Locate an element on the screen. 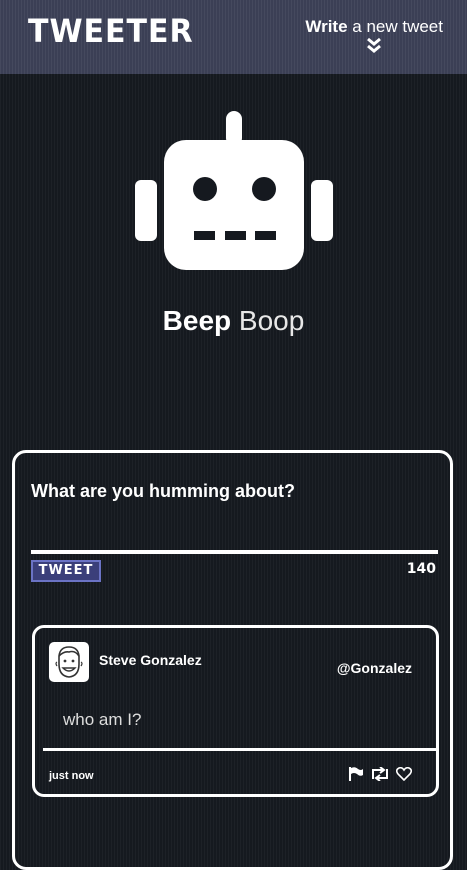 The image size is (467, 870). char-counter: 140 is located at coordinates (421, 569).